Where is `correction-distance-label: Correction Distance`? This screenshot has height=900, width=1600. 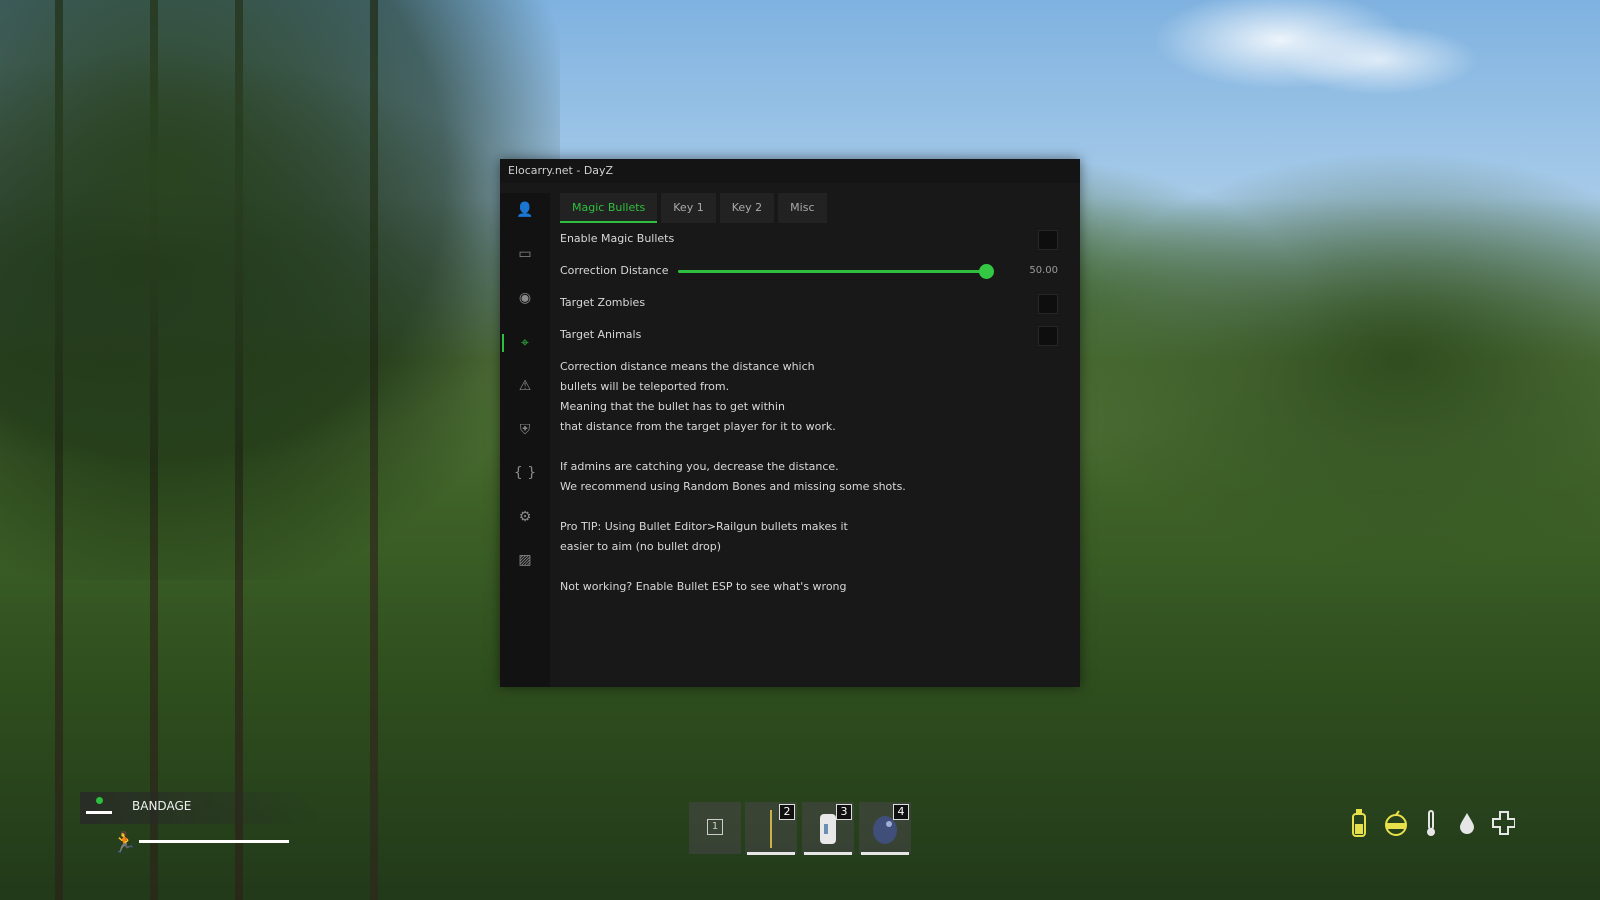 correction-distance-label: Correction Distance is located at coordinates (614, 270).